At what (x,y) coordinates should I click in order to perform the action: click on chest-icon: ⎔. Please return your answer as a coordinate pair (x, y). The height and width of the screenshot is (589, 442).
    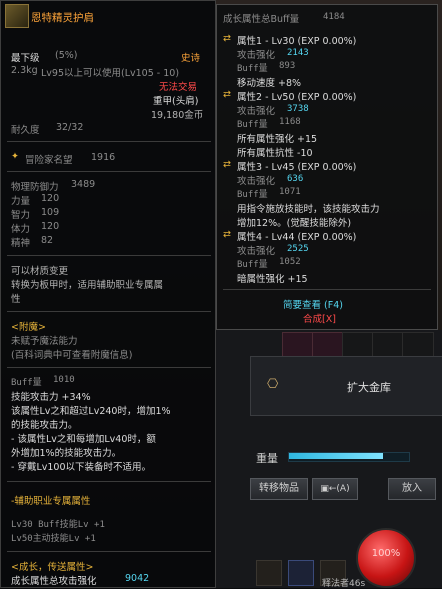
    Looking at the image, I should click on (273, 384).